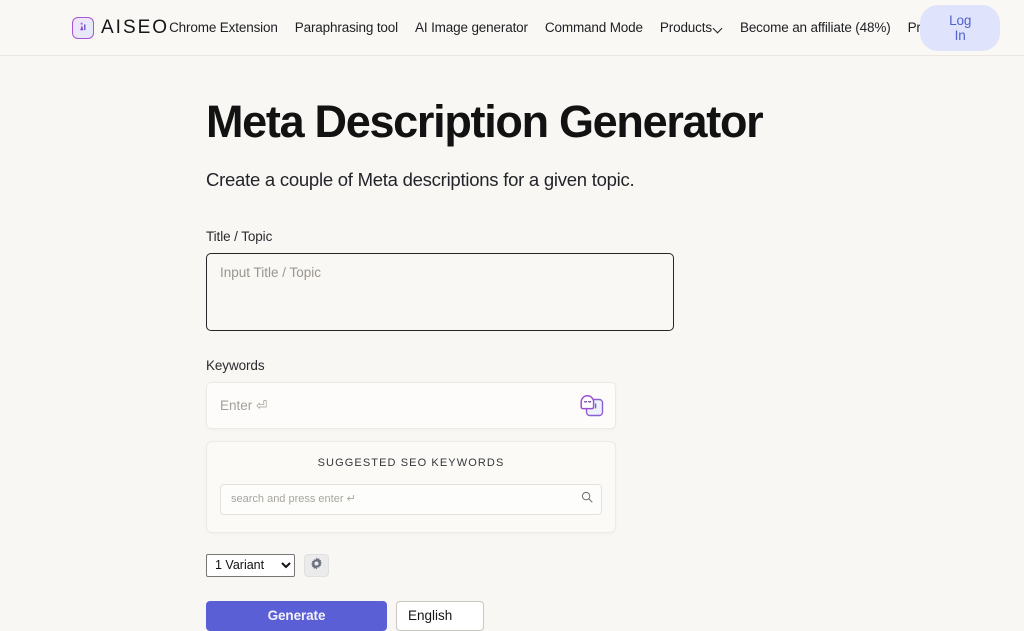 This screenshot has height=631, width=1024. I want to click on brand-wordmark: AISEO, so click(135, 27).